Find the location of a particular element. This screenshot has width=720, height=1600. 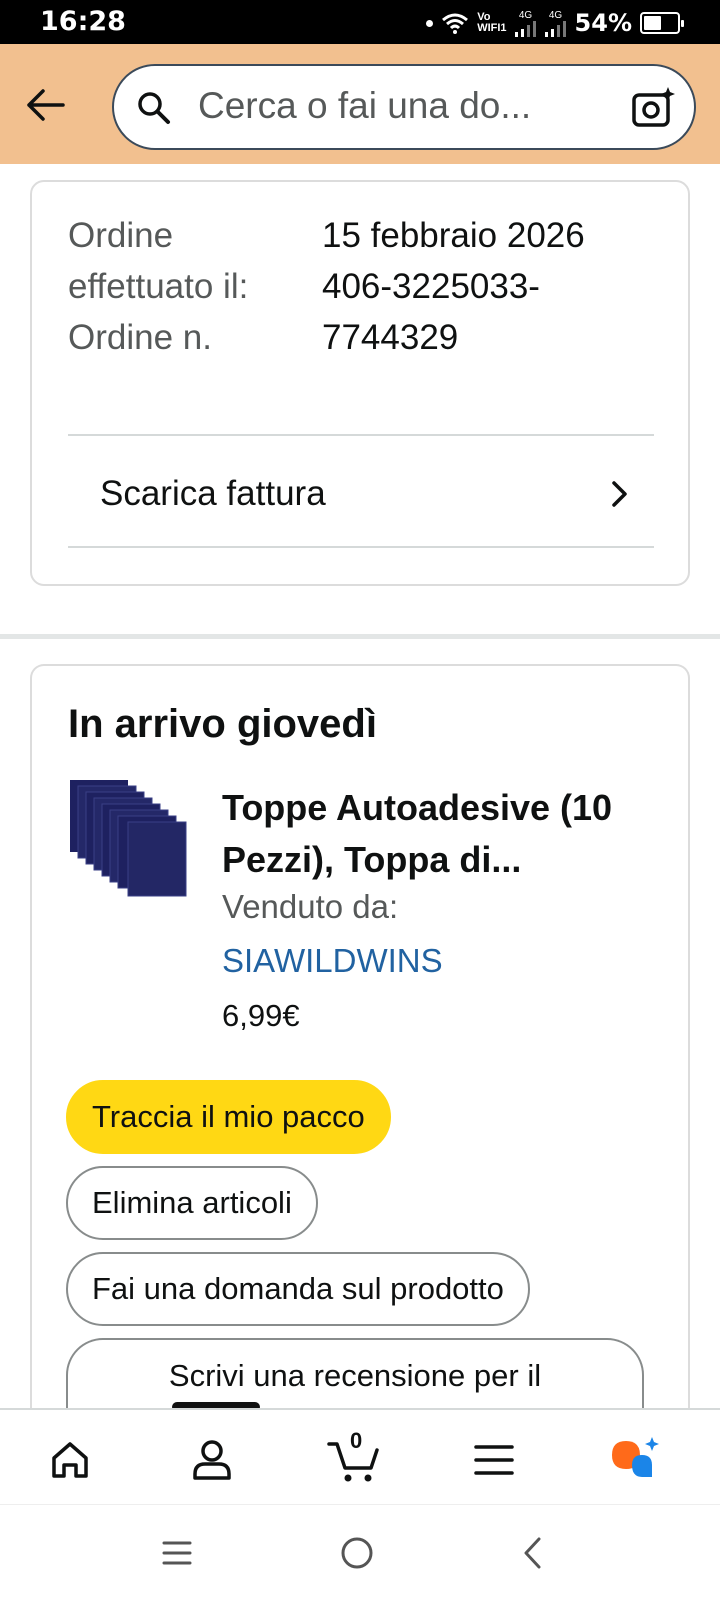

home-system-button is located at coordinates (357, 1553).